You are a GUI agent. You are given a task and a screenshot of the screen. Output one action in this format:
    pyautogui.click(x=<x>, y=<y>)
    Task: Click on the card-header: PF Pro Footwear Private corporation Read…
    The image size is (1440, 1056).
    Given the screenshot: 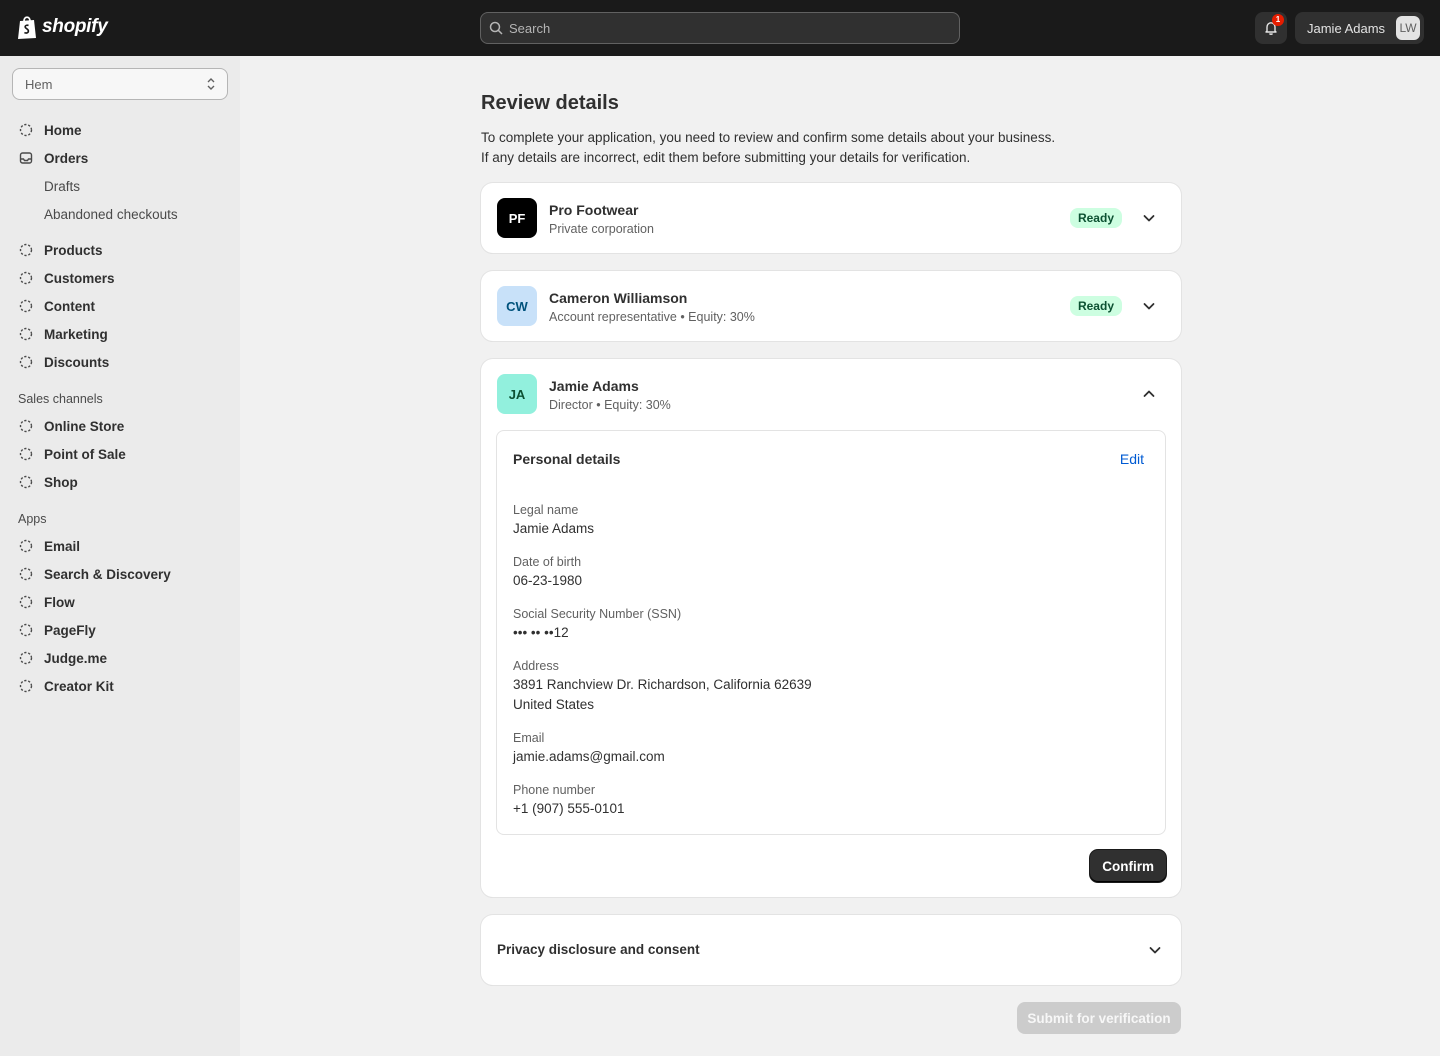 What is the action you would take?
    pyautogui.click(x=831, y=218)
    